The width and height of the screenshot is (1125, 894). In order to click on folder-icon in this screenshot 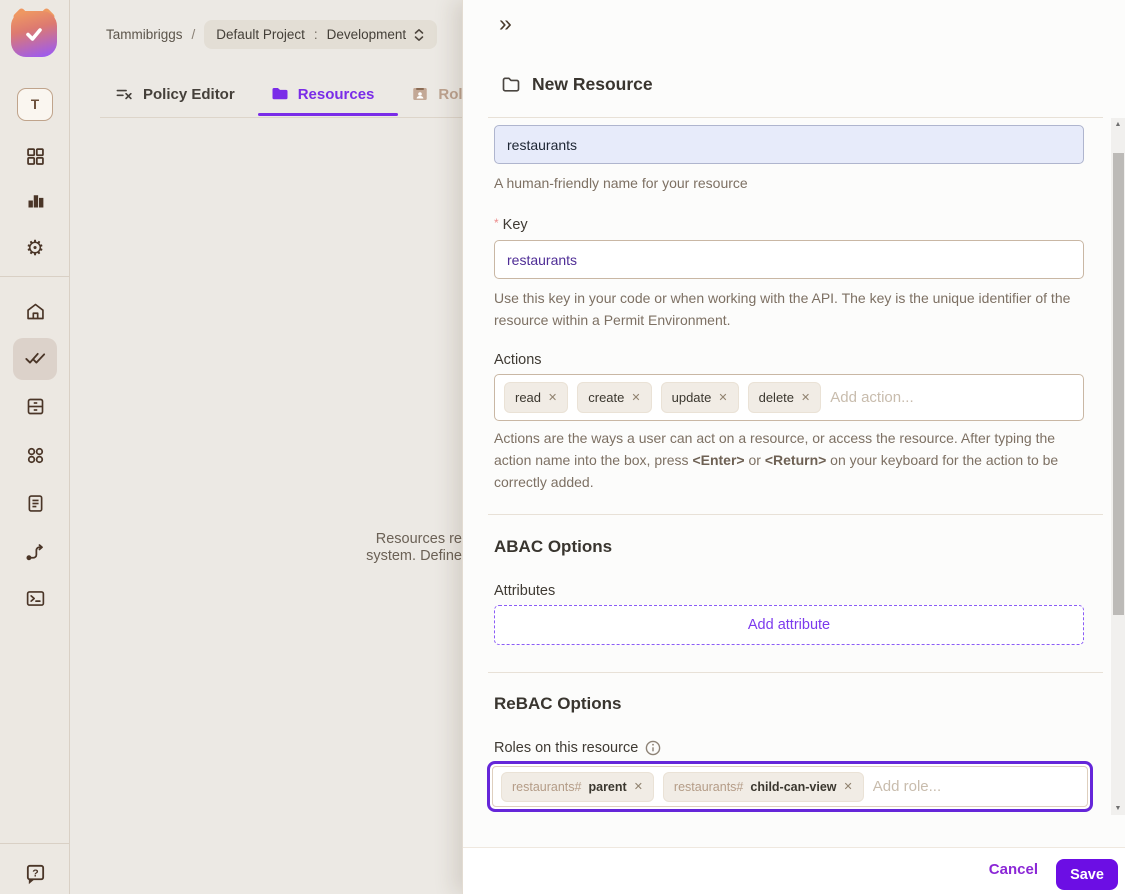, I will do `click(280, 94)`.